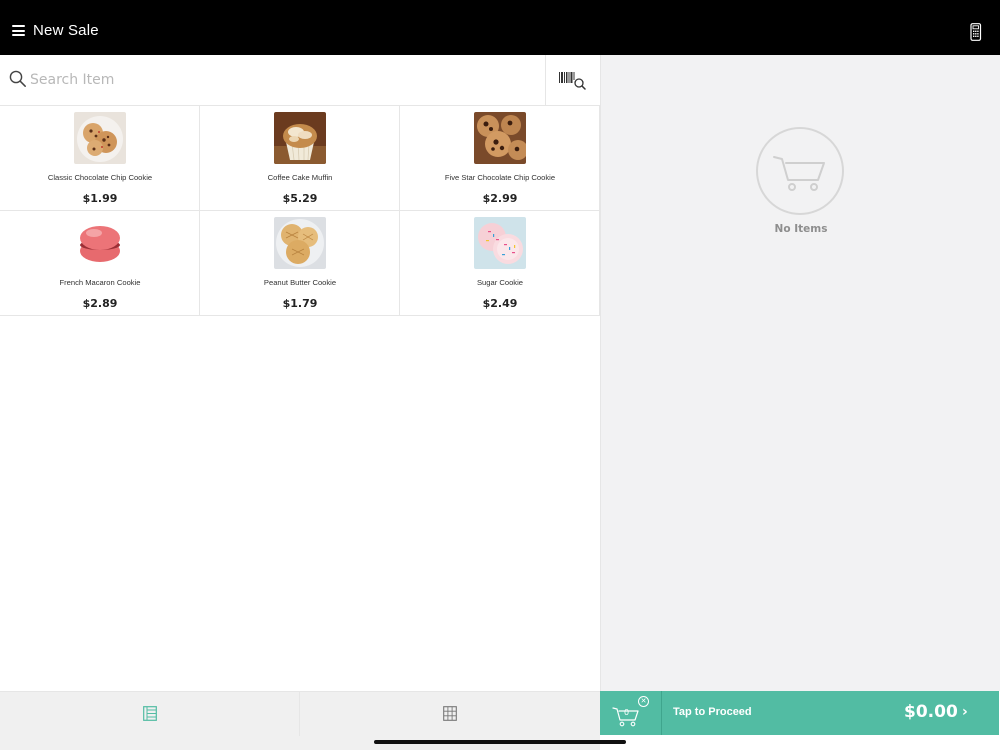 This screenshot has height=750, width=1000. I want to click on item-tile: Sugar Cookie $2.49, so click(500, 263).